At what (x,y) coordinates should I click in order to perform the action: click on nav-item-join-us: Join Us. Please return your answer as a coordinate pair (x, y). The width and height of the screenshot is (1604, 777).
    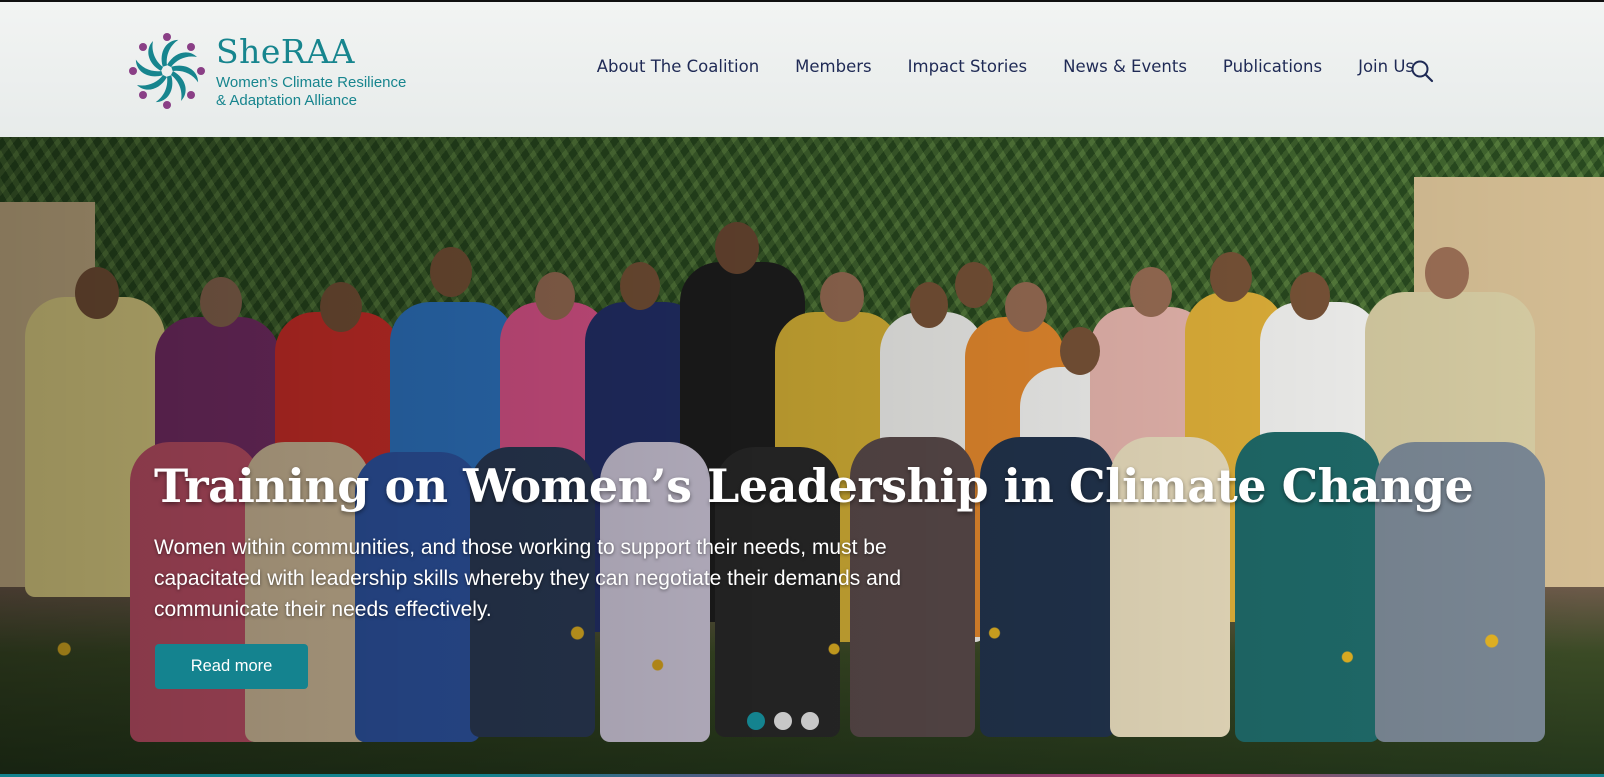
    Looking at the image, I should click on (1386, 66).